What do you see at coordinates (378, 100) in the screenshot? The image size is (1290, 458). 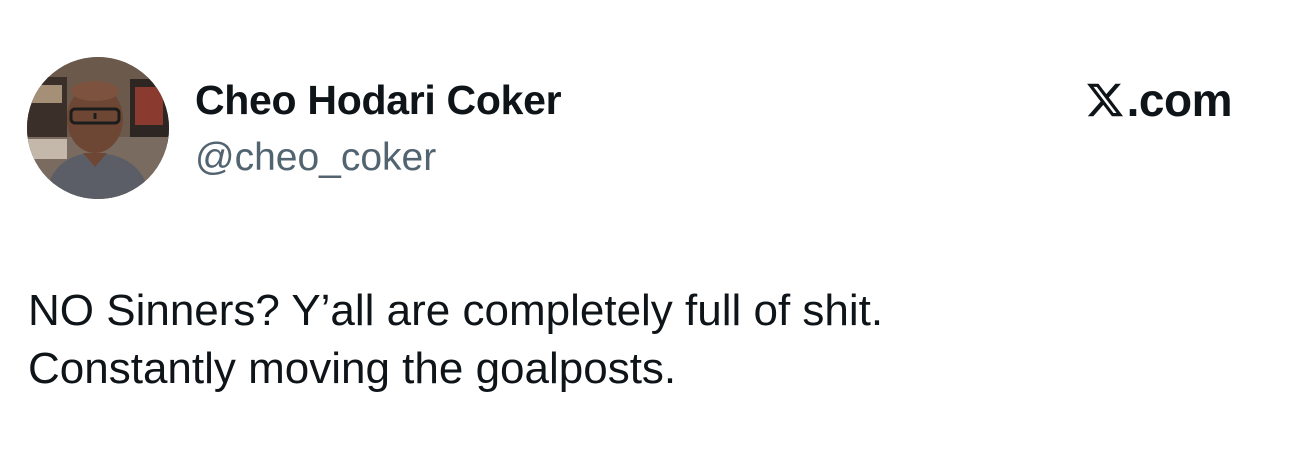 I see `author-display-name: Cheo Hodari Coker` at bounding box center [378, 100].